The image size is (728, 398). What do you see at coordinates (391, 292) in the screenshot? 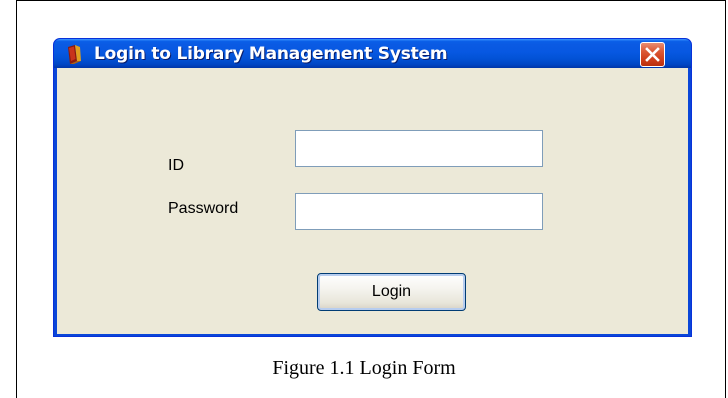
I see `login-button: Login` at bounding box center [391, 292].